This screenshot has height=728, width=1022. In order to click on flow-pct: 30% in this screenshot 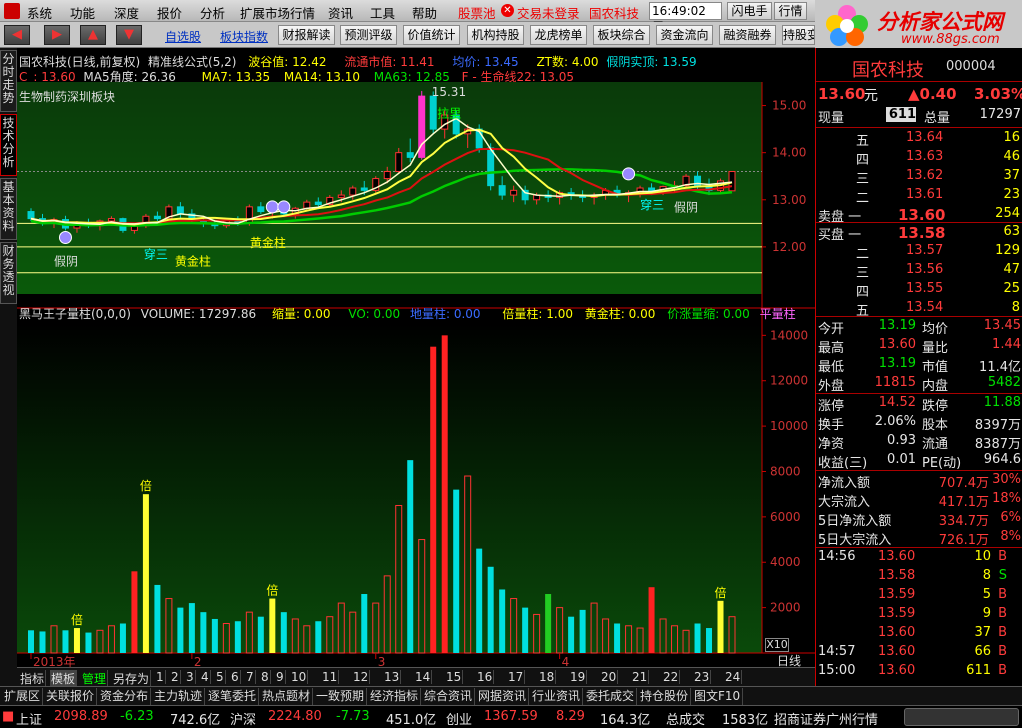, I will do `click(1006, 479)`.